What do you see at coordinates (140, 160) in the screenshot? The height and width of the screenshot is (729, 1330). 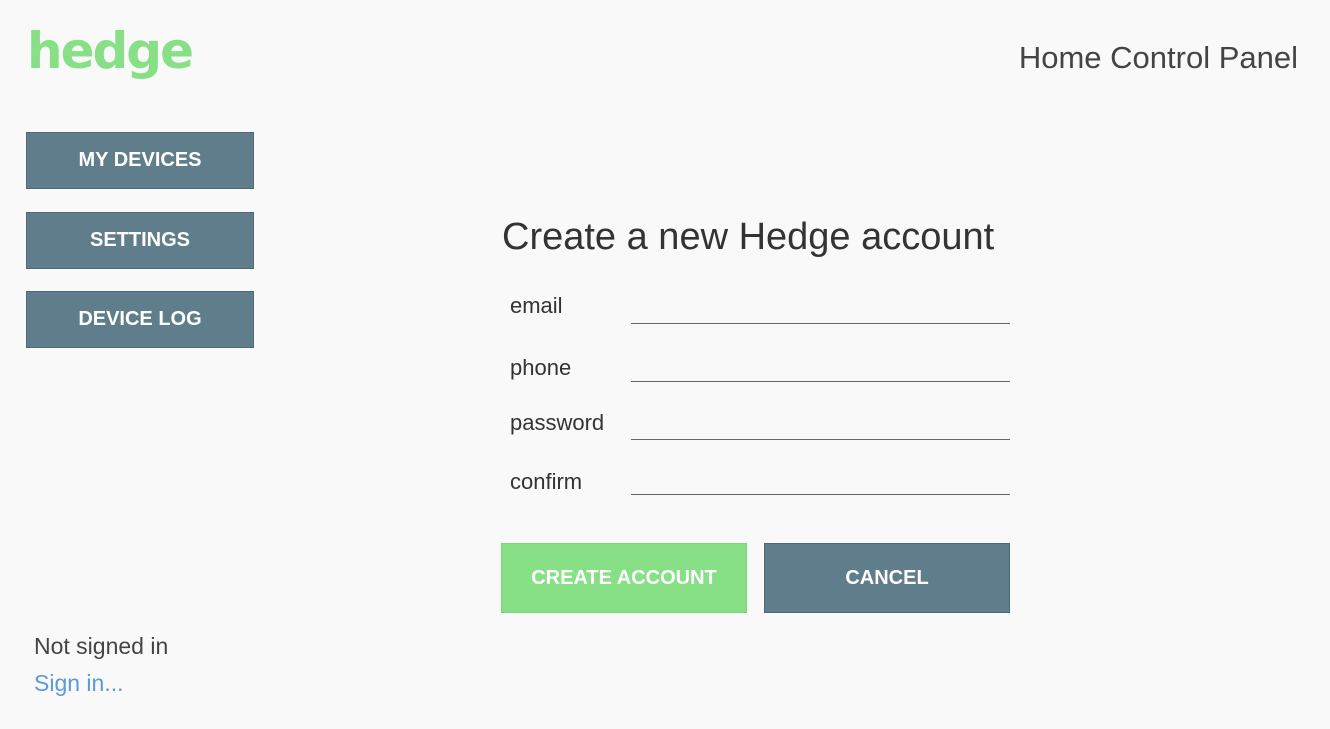 I see `my-devices-button: MY DEVICES` at bounding box center [140, 160].